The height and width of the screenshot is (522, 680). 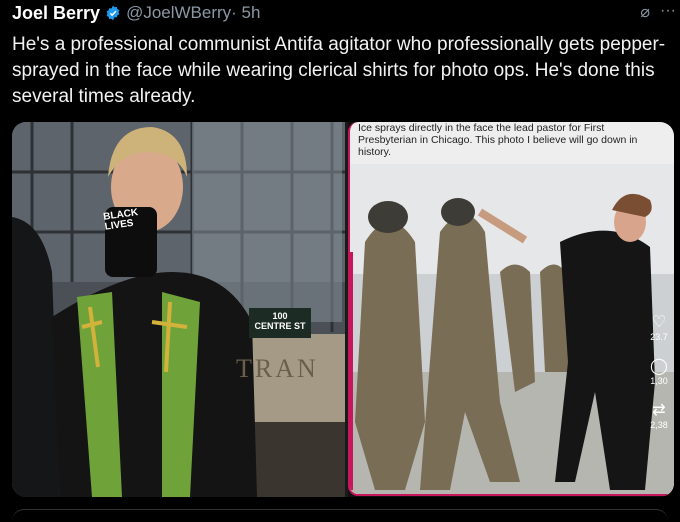 What do you see at coordinates (659, 425) in the screenshot?
I see `repost-count: 2,38` at bounding box center [659, 425].